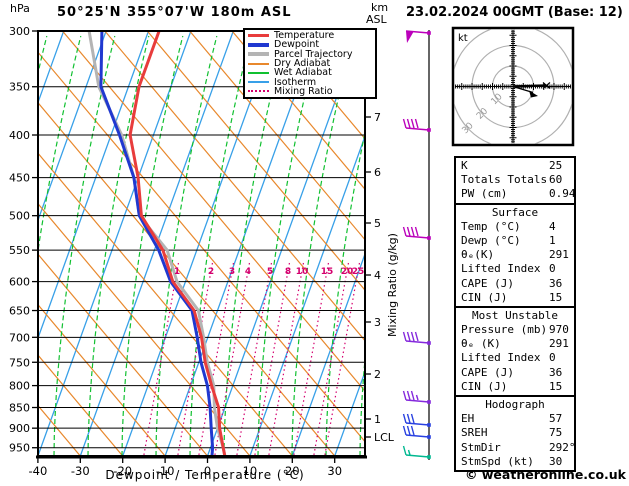 This screenshot has height=486, width=629. What do you see at coordinates (468, 419) in the screenshot?
I see `index-label: EH` at bounding box center [468, 419].